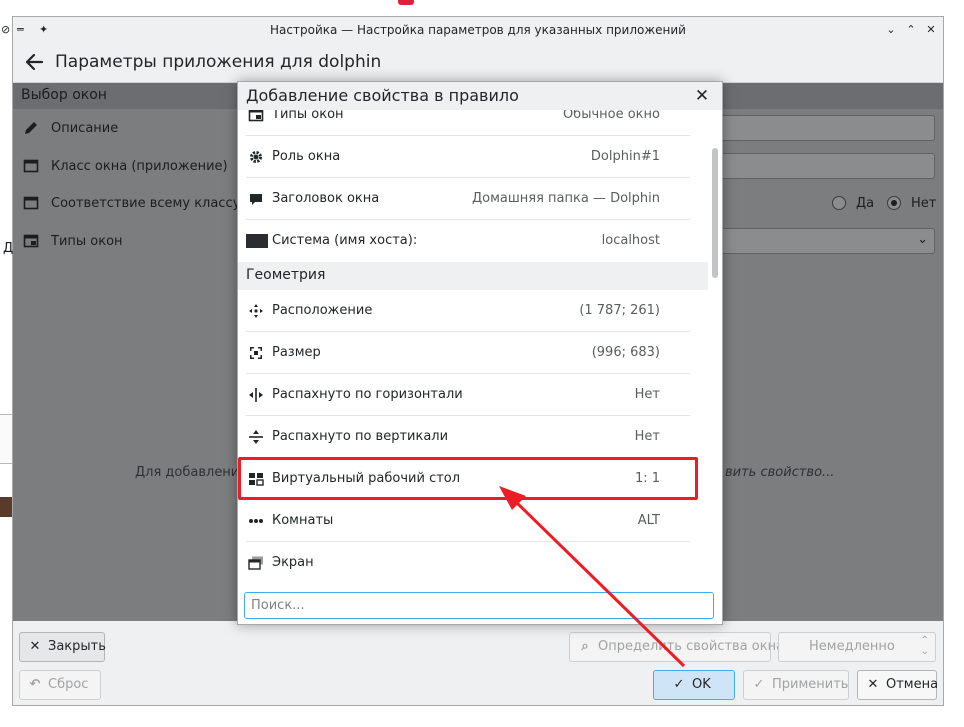 The height and width of the screenshot is (727, 964). What do you see at coordinates (256, 395) in the screenshot?
I see `maximize-horizontal-icon` at bounding box center [256, 395].